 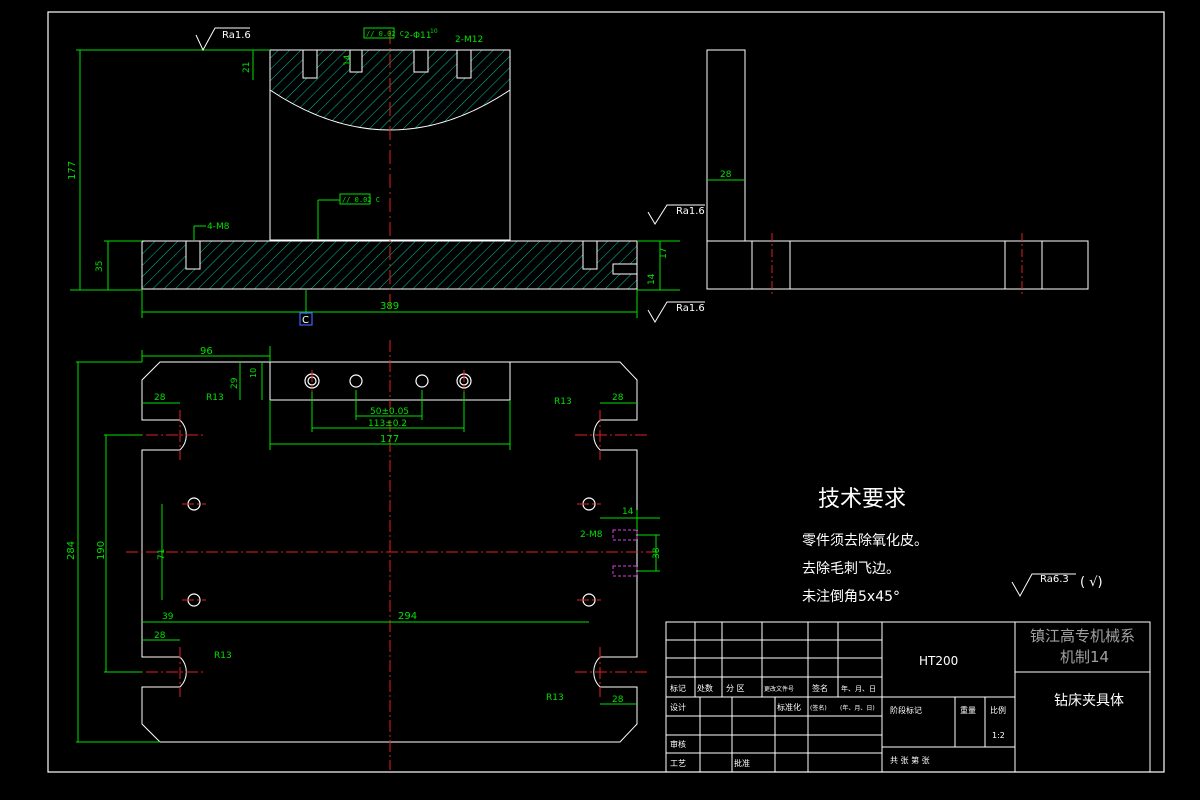 What do you see at coordinates (618, 398) in the screenshot?
I see `dim-28-b: 28` at bounding box center [618, 398].